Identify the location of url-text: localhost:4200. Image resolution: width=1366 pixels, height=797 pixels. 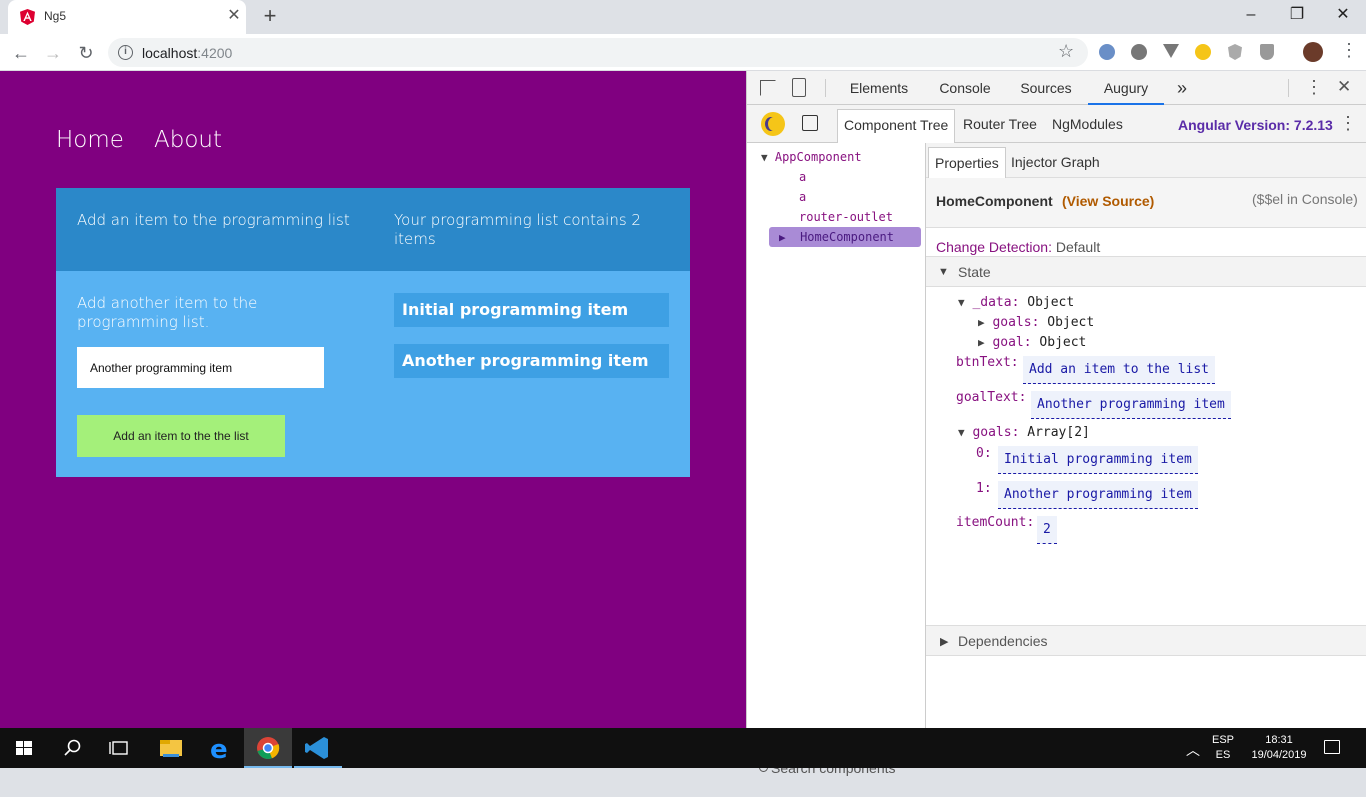
(187, 53).